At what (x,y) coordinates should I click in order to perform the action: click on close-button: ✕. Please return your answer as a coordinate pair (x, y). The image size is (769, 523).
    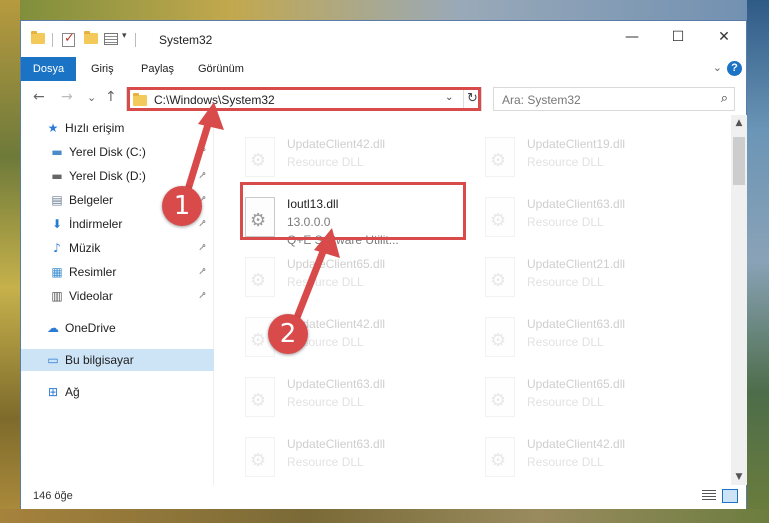
    Looking at the image, I should click on (724, 37).